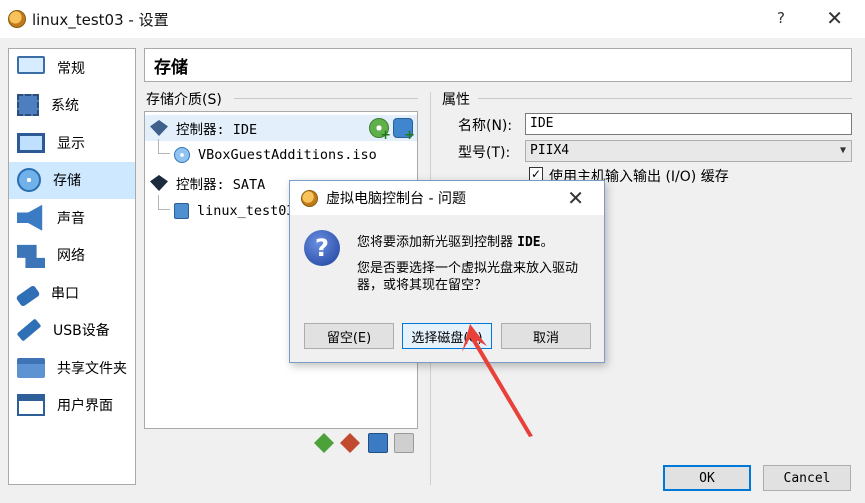 The height and width of the screenshot is (503, 865). What do you see at coordinates (100, 19) in the screenshot?
I see `window-title: linux_test03 - 设置` at bounding box center [100, 19].